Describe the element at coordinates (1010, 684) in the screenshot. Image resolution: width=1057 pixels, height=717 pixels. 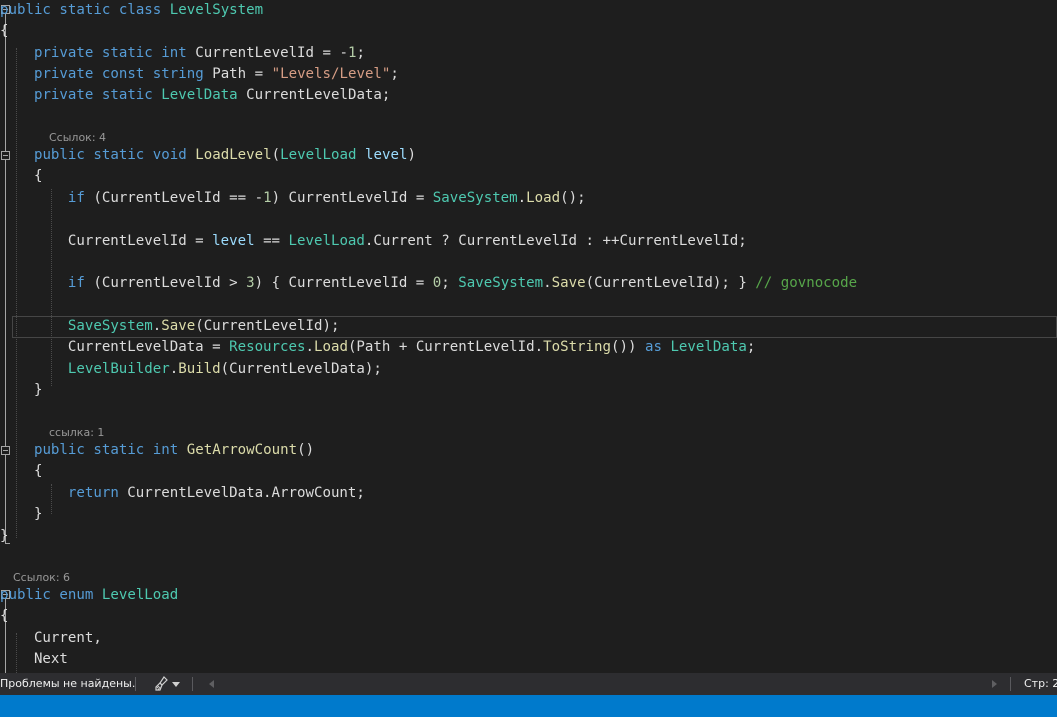
I see `status-separator` at that location.